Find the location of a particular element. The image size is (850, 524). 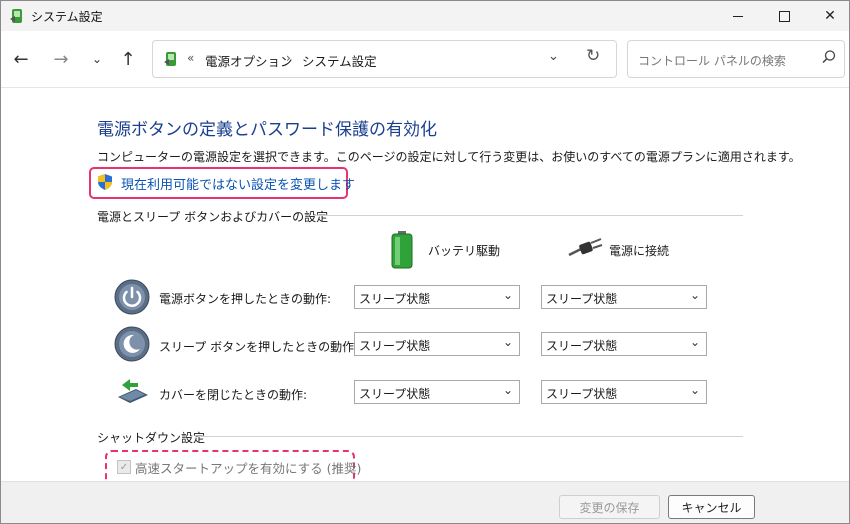

minimize-button is located at coordinates (738, 16).